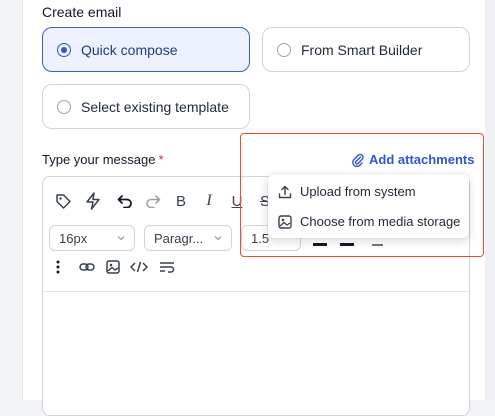  What do you see at coordinates (82, 12) in the screenshot?
I see `section-title: Create email` at bounding box center [82, 12].